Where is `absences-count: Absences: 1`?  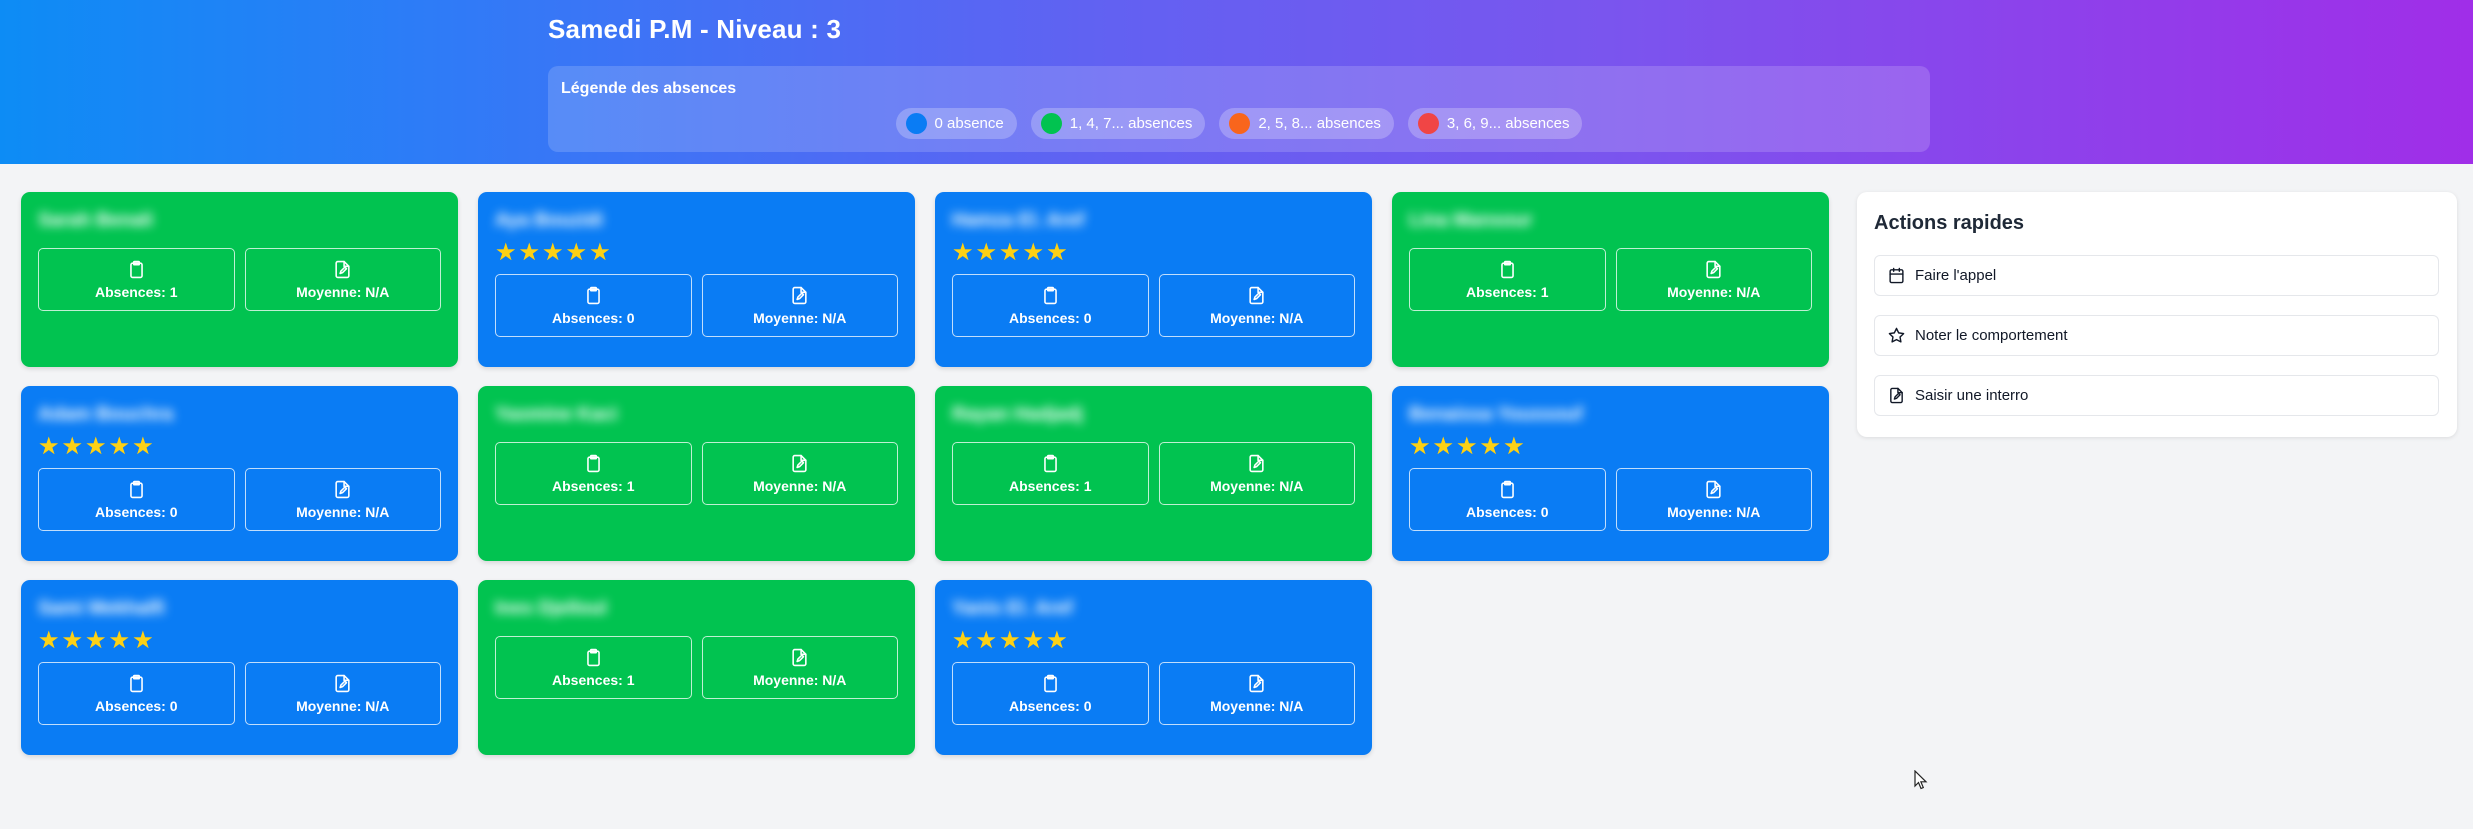 absences-count: Absences: 1 is located at coordinates (1507, 291).